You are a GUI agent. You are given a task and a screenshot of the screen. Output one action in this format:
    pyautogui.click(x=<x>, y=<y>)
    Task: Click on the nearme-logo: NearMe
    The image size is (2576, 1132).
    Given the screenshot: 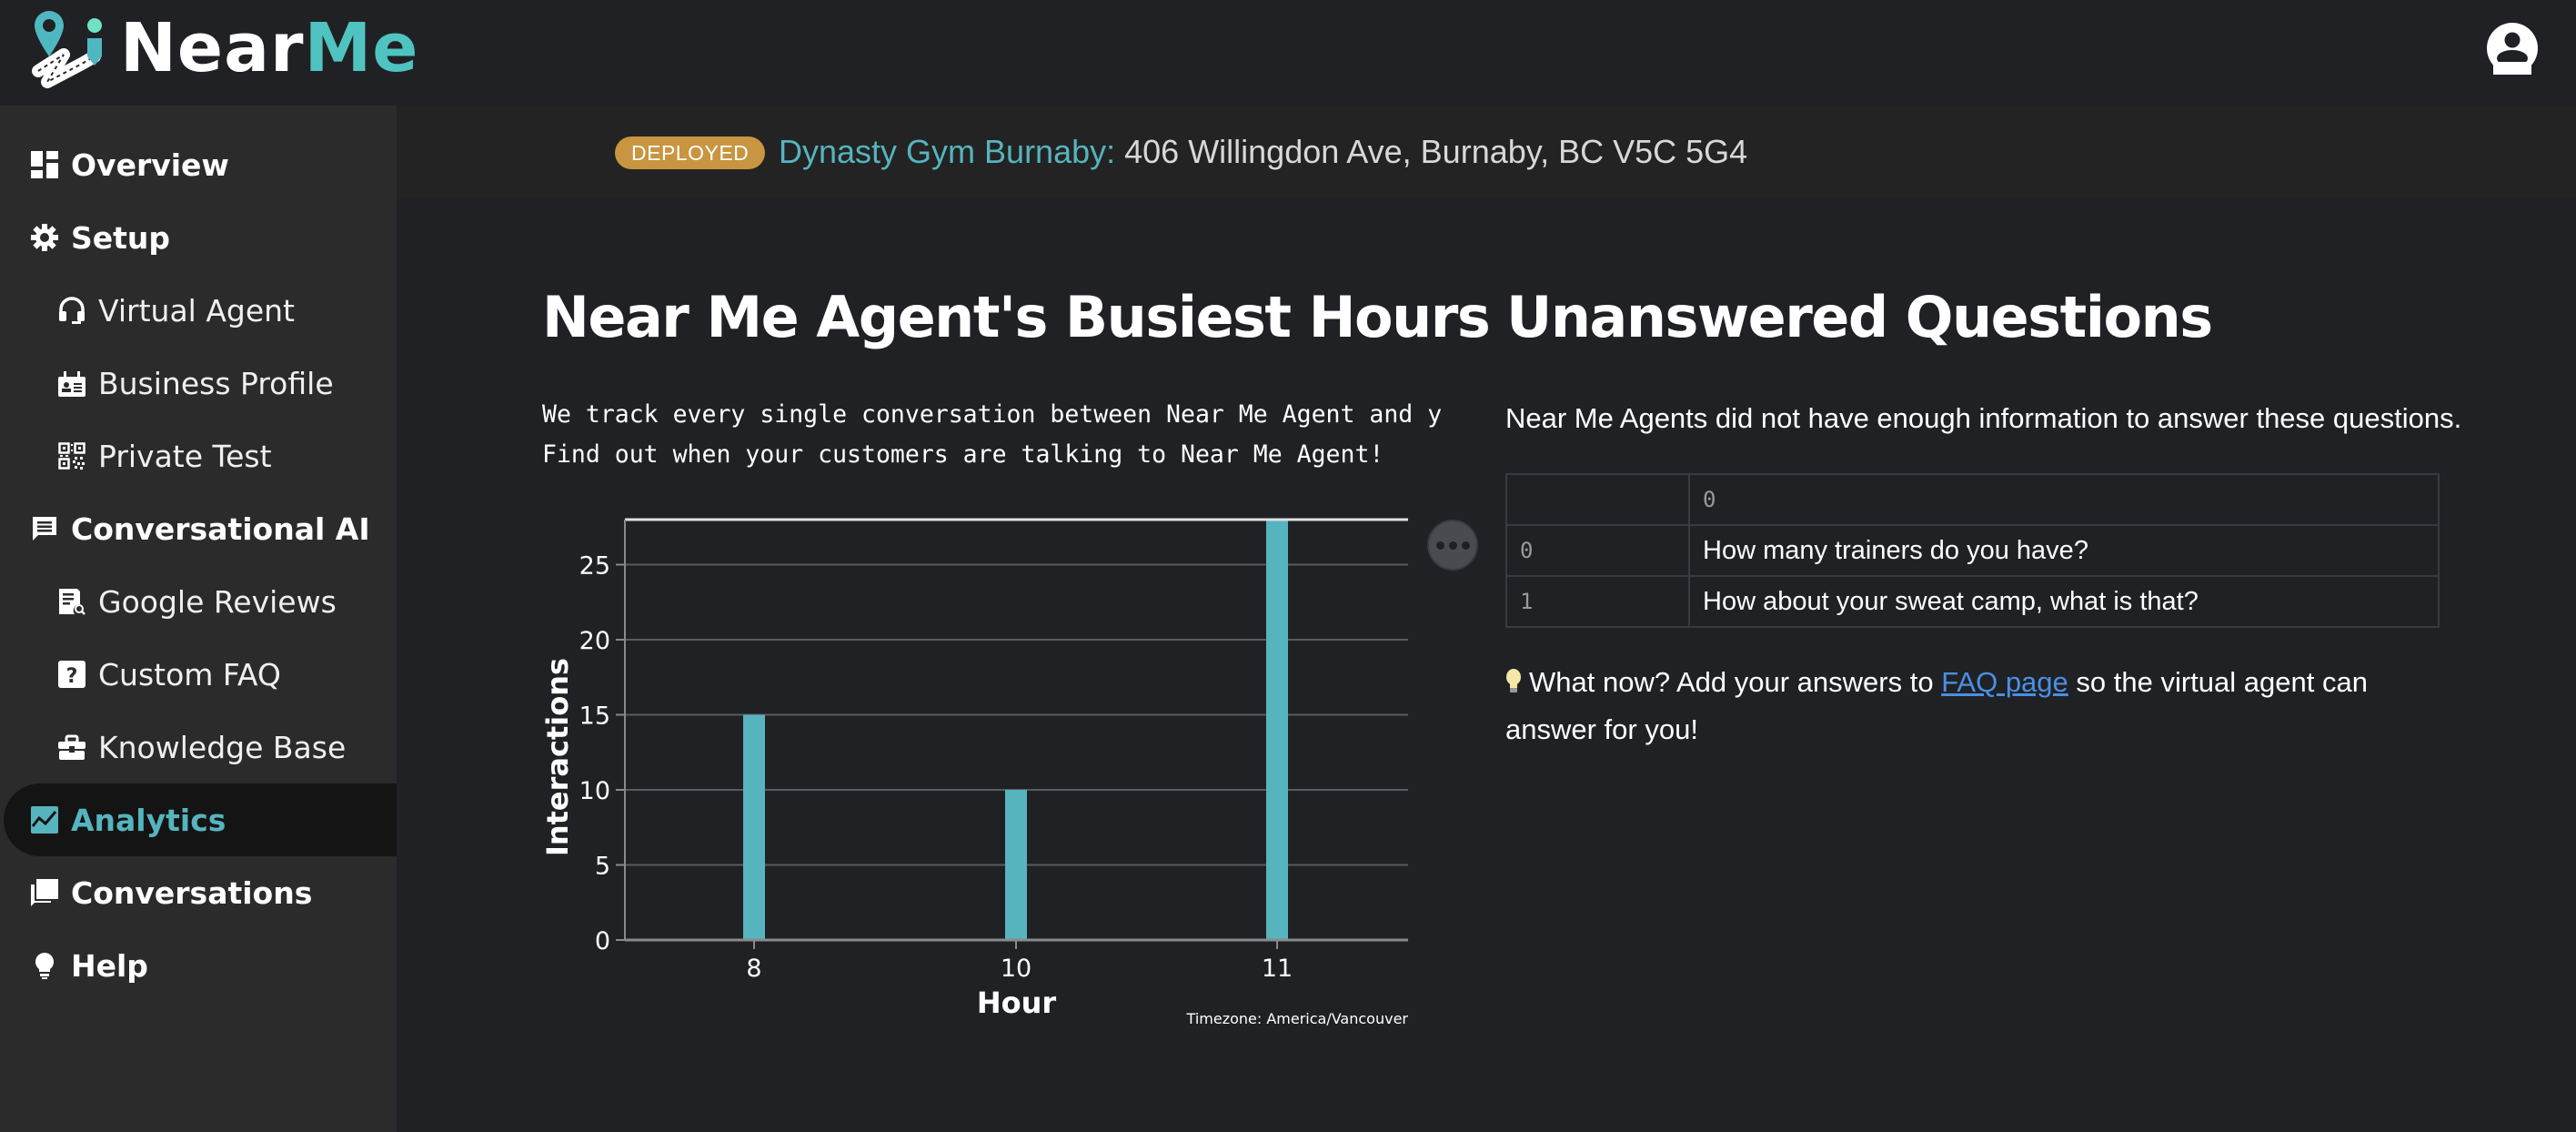 What is the action you would take?
    pyautogui.click(x=222, y=48)
    